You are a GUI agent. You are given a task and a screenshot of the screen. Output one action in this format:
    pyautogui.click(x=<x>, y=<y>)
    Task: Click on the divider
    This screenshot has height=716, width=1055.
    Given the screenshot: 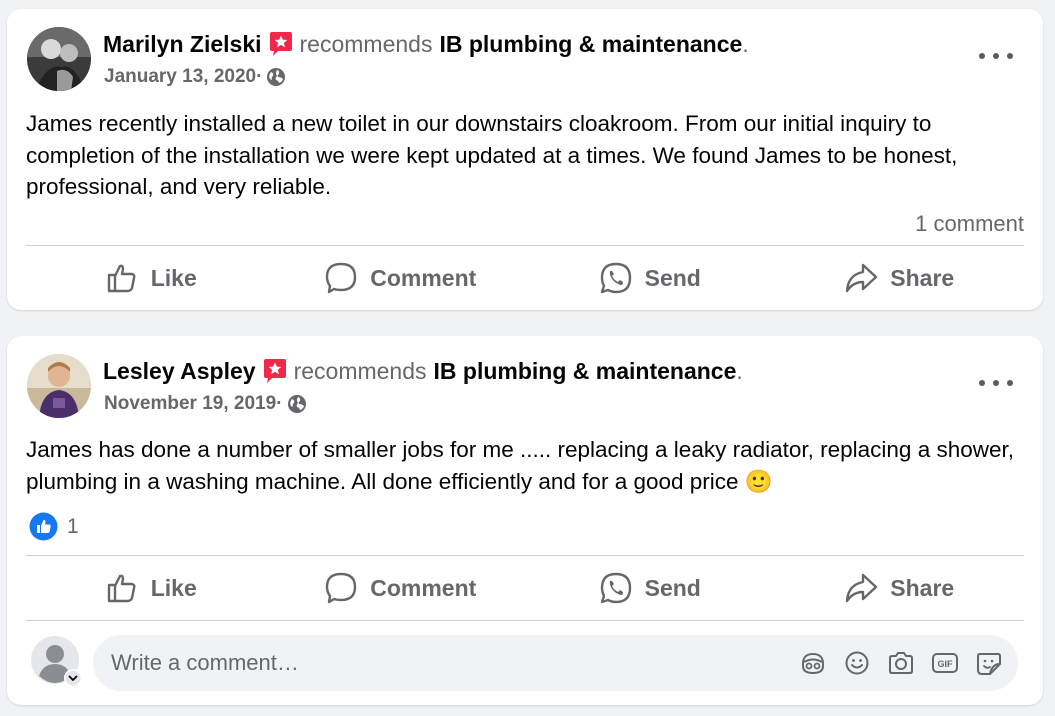 What is the action you would take?
    pyautogui.click(x=525, y=620)
    